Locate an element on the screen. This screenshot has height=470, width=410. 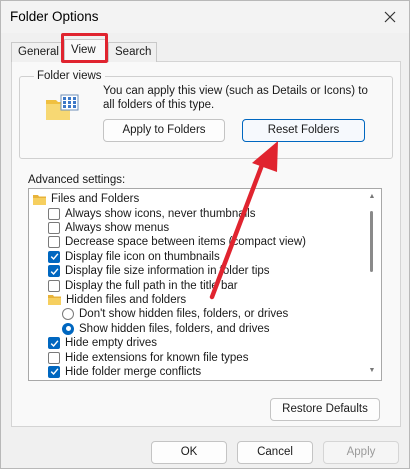
close-icon is located at coordinates (390, 17).